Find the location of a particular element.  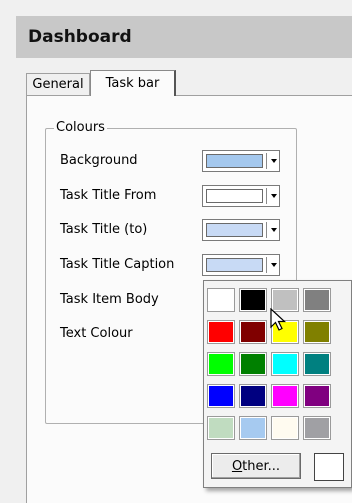

colour-row-label: Background is located at coordinates (99, 160).